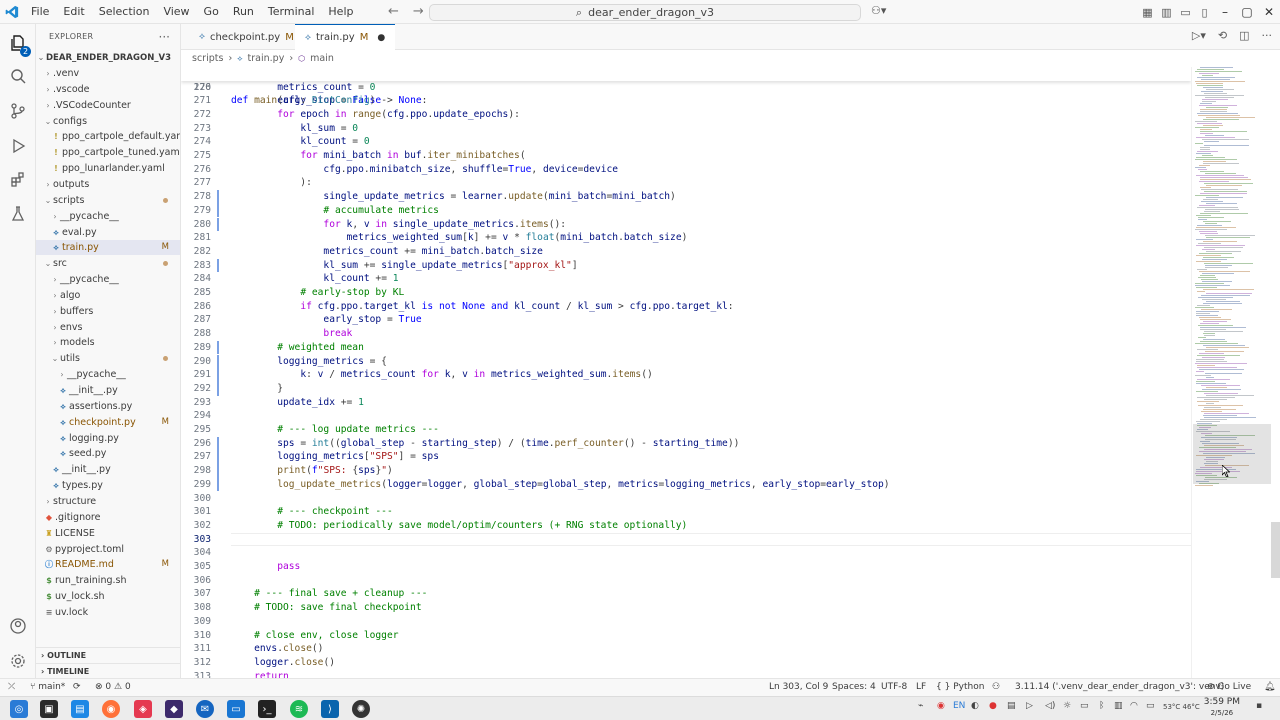 This screenshot has height=720, width=1280. I want to click on display-icon: ▭, so click(1084, 706).